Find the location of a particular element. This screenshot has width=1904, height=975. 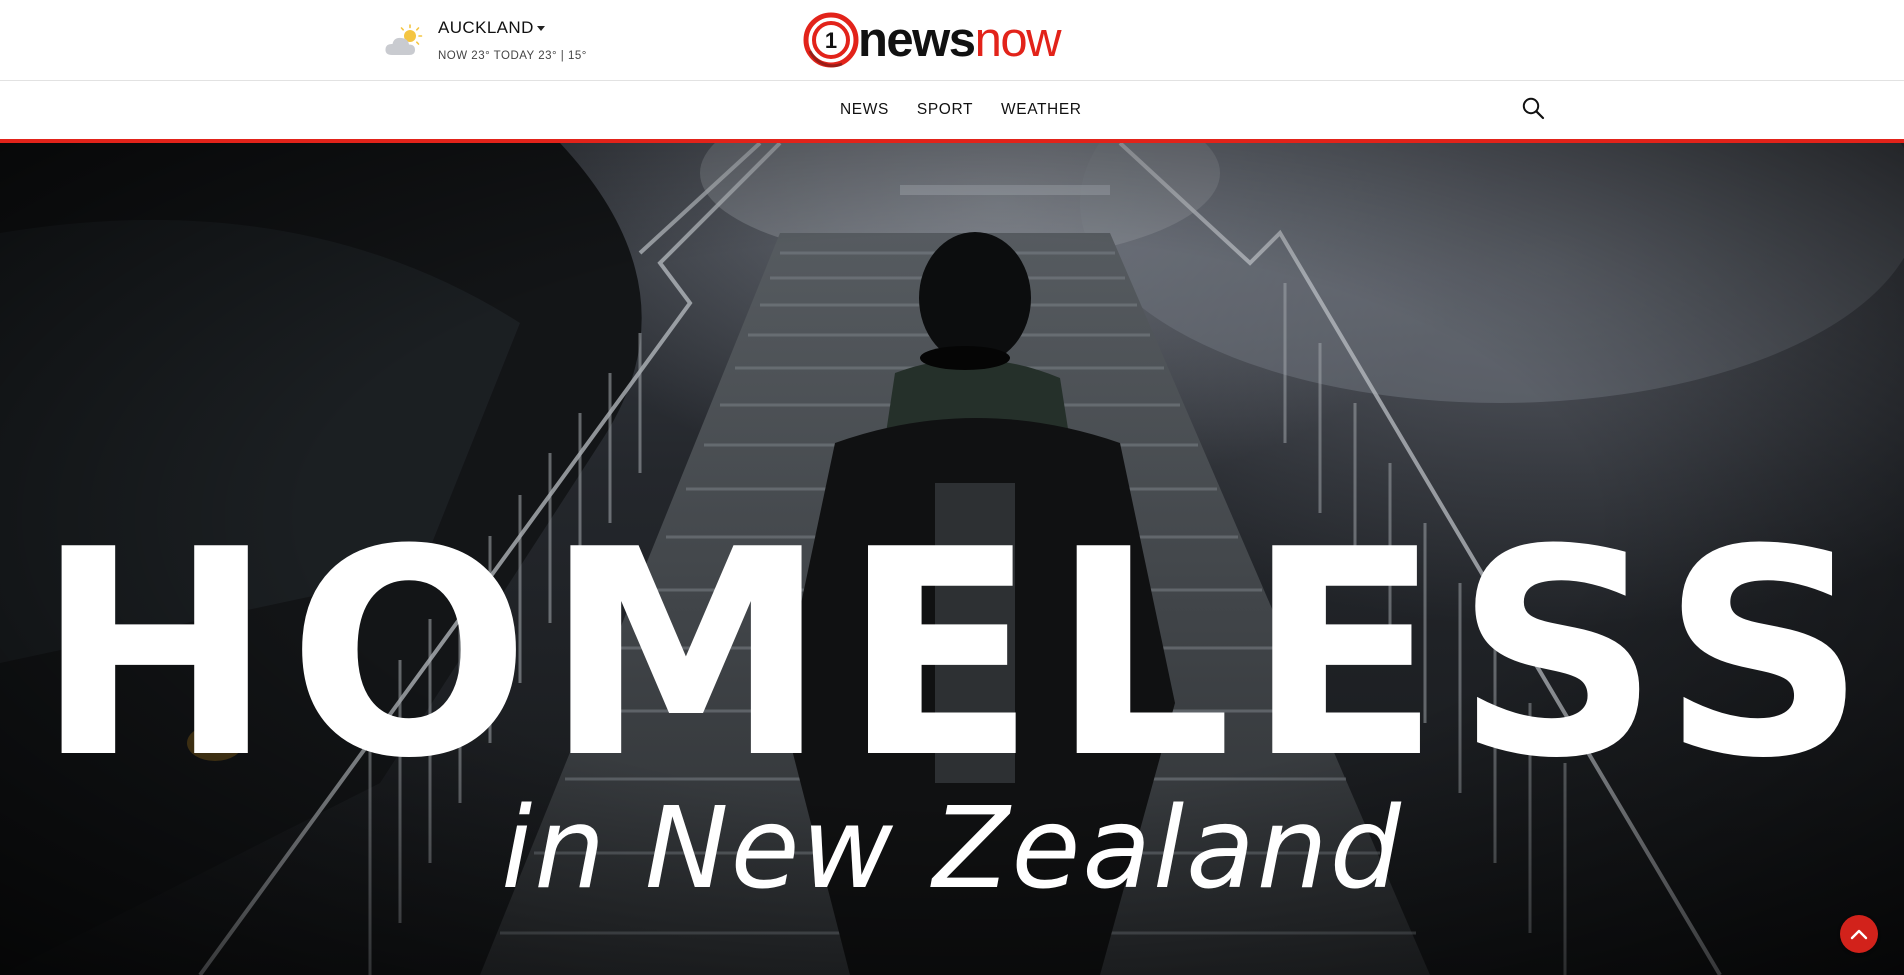

logo-word-now: now is located at coordinates (1018, 39).